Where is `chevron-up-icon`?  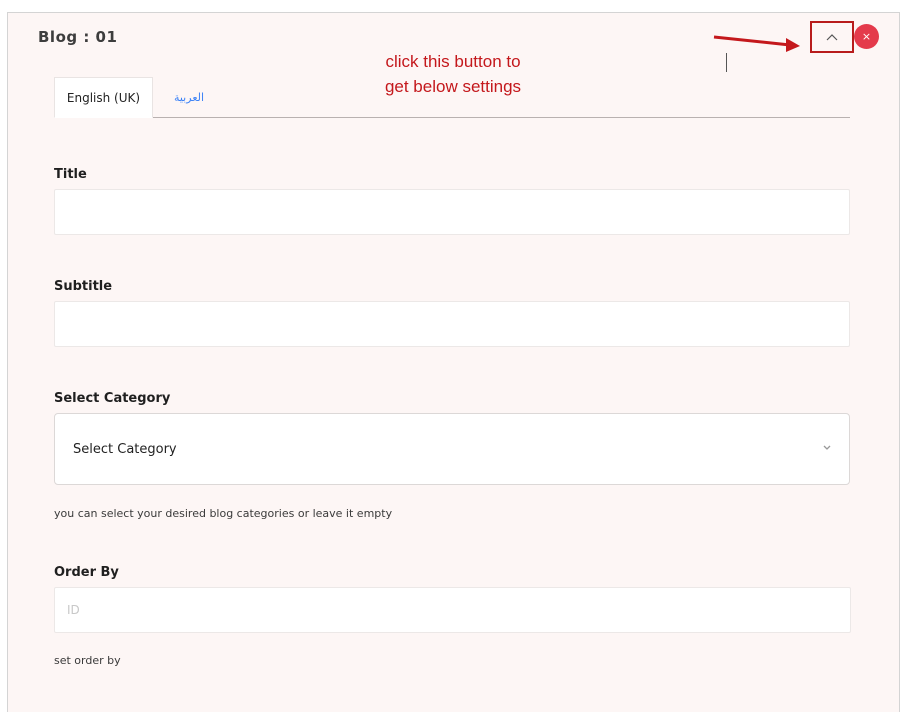
chevron-up-icon is located at coordinates (832, 37).